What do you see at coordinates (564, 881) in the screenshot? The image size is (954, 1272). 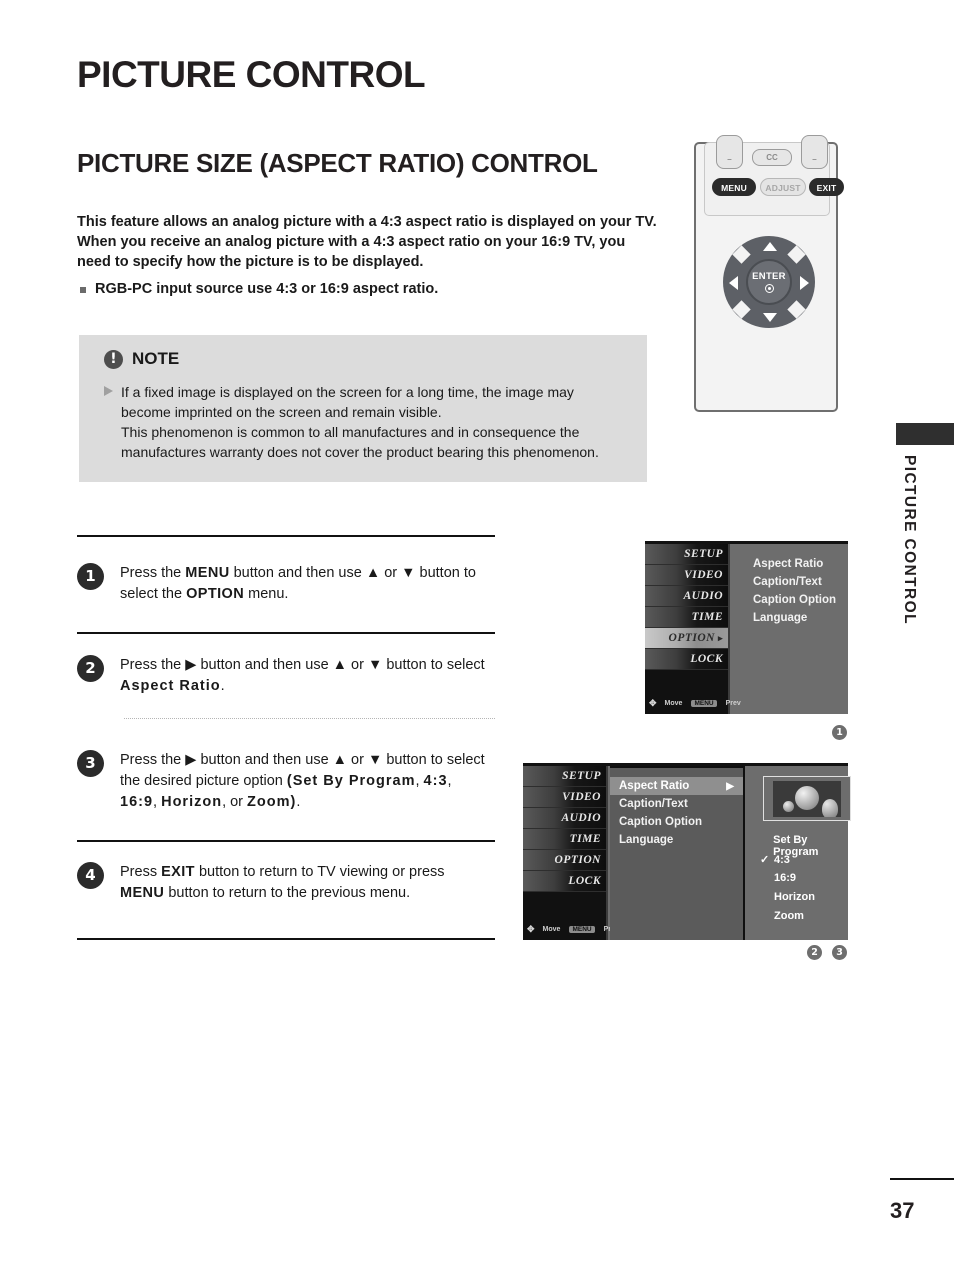 I see `osd2-sidebar-item-lock: LOCK` at bounding box center [564, 881].